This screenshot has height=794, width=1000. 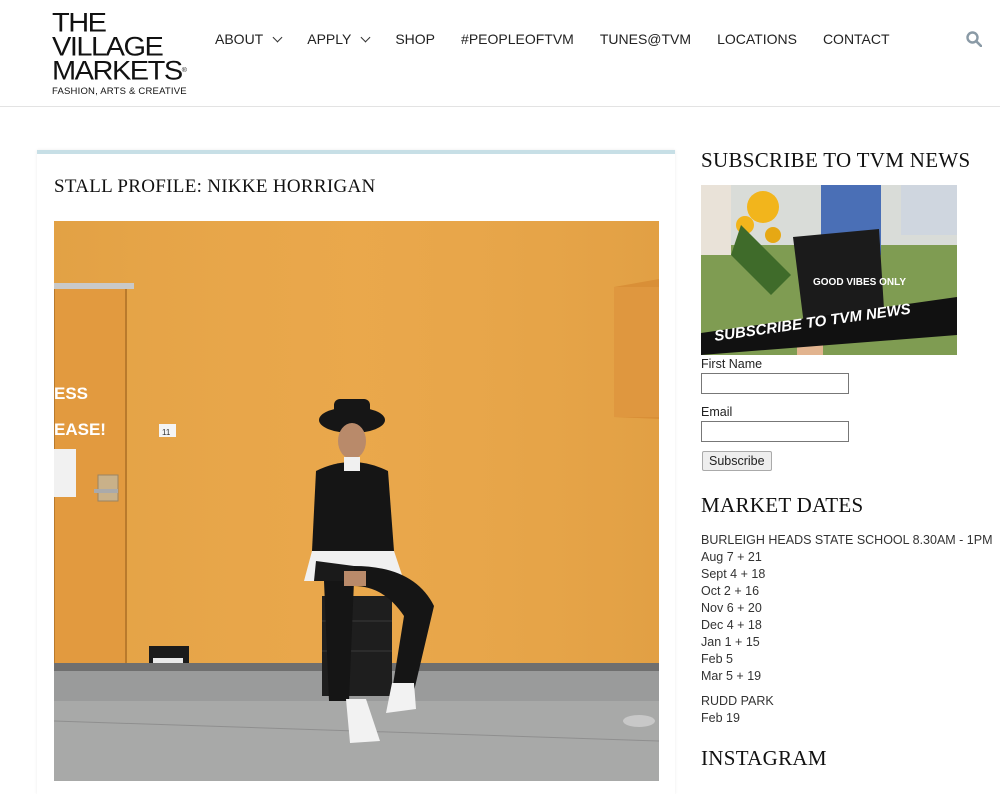 What do you see at coordinates (731, 625) in the screenshot?
I see `date-item: Dec 4 + 18` at bounding box center [731, 625].